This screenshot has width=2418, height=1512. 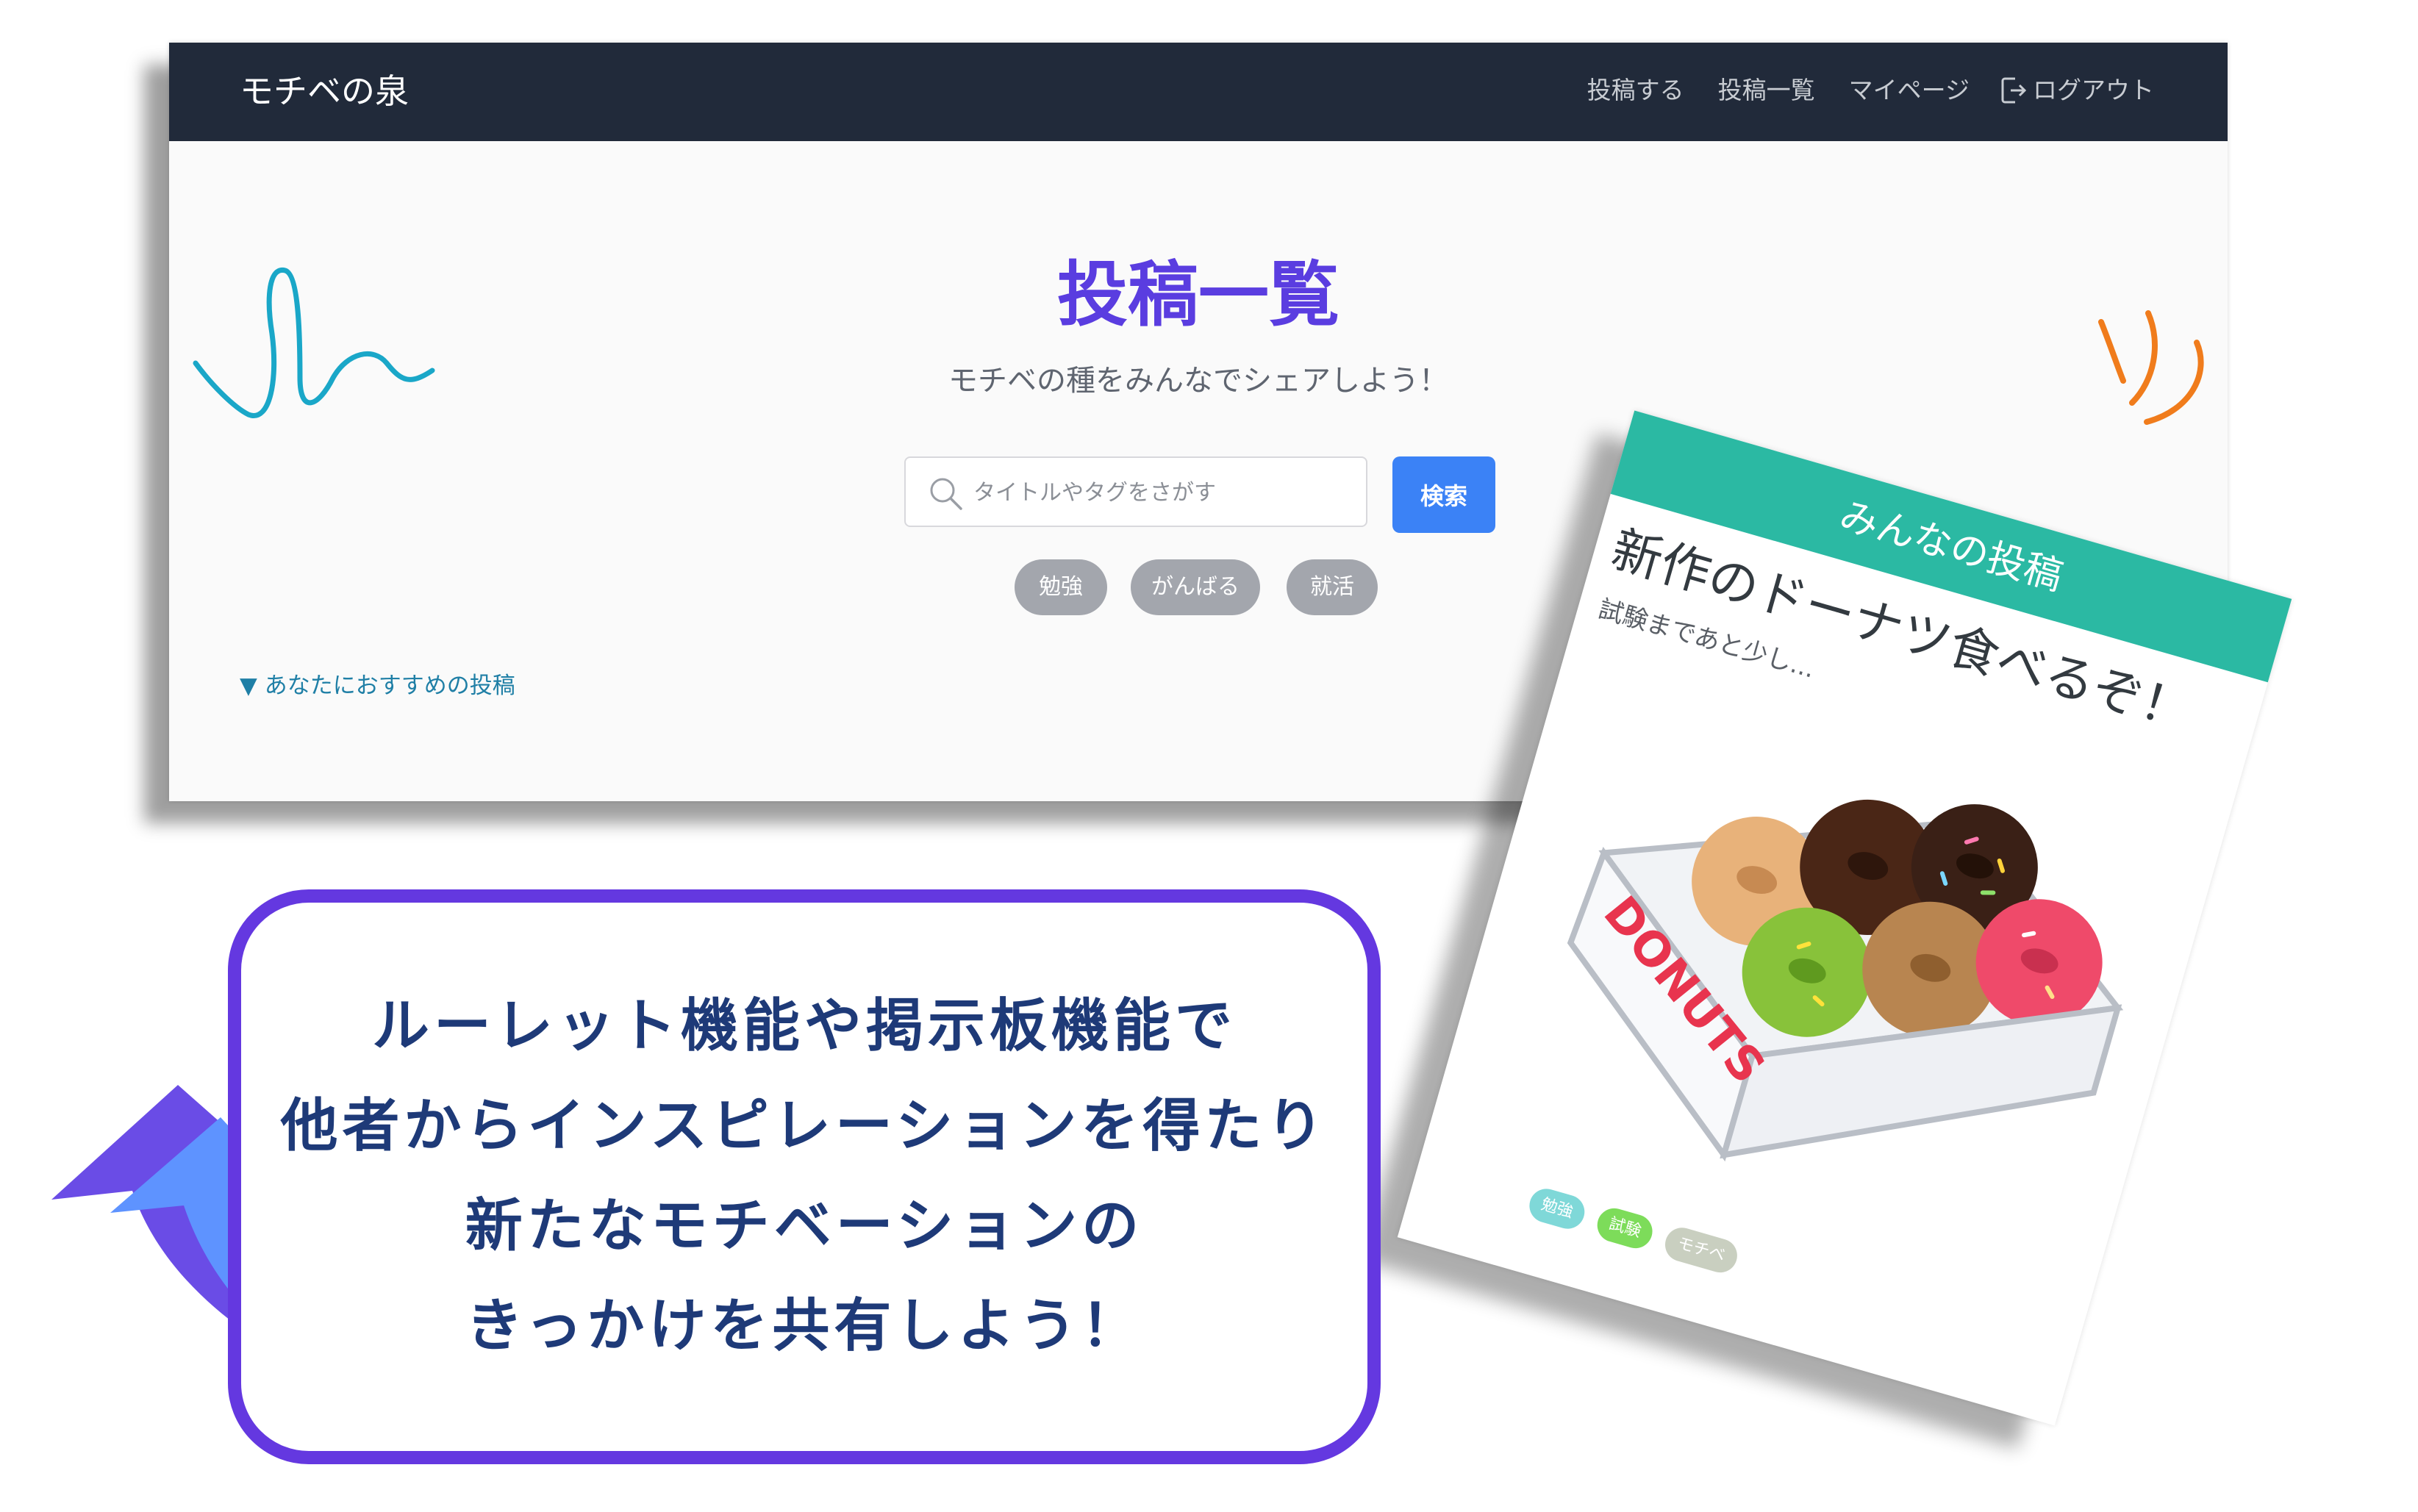 What do you see at coordinates (1198, 92) in the screenshot?
I see `navbar: モチベの泉 投稿する 投稿一覧 マイページ ログアウト` at bounding box center [1198, 92].